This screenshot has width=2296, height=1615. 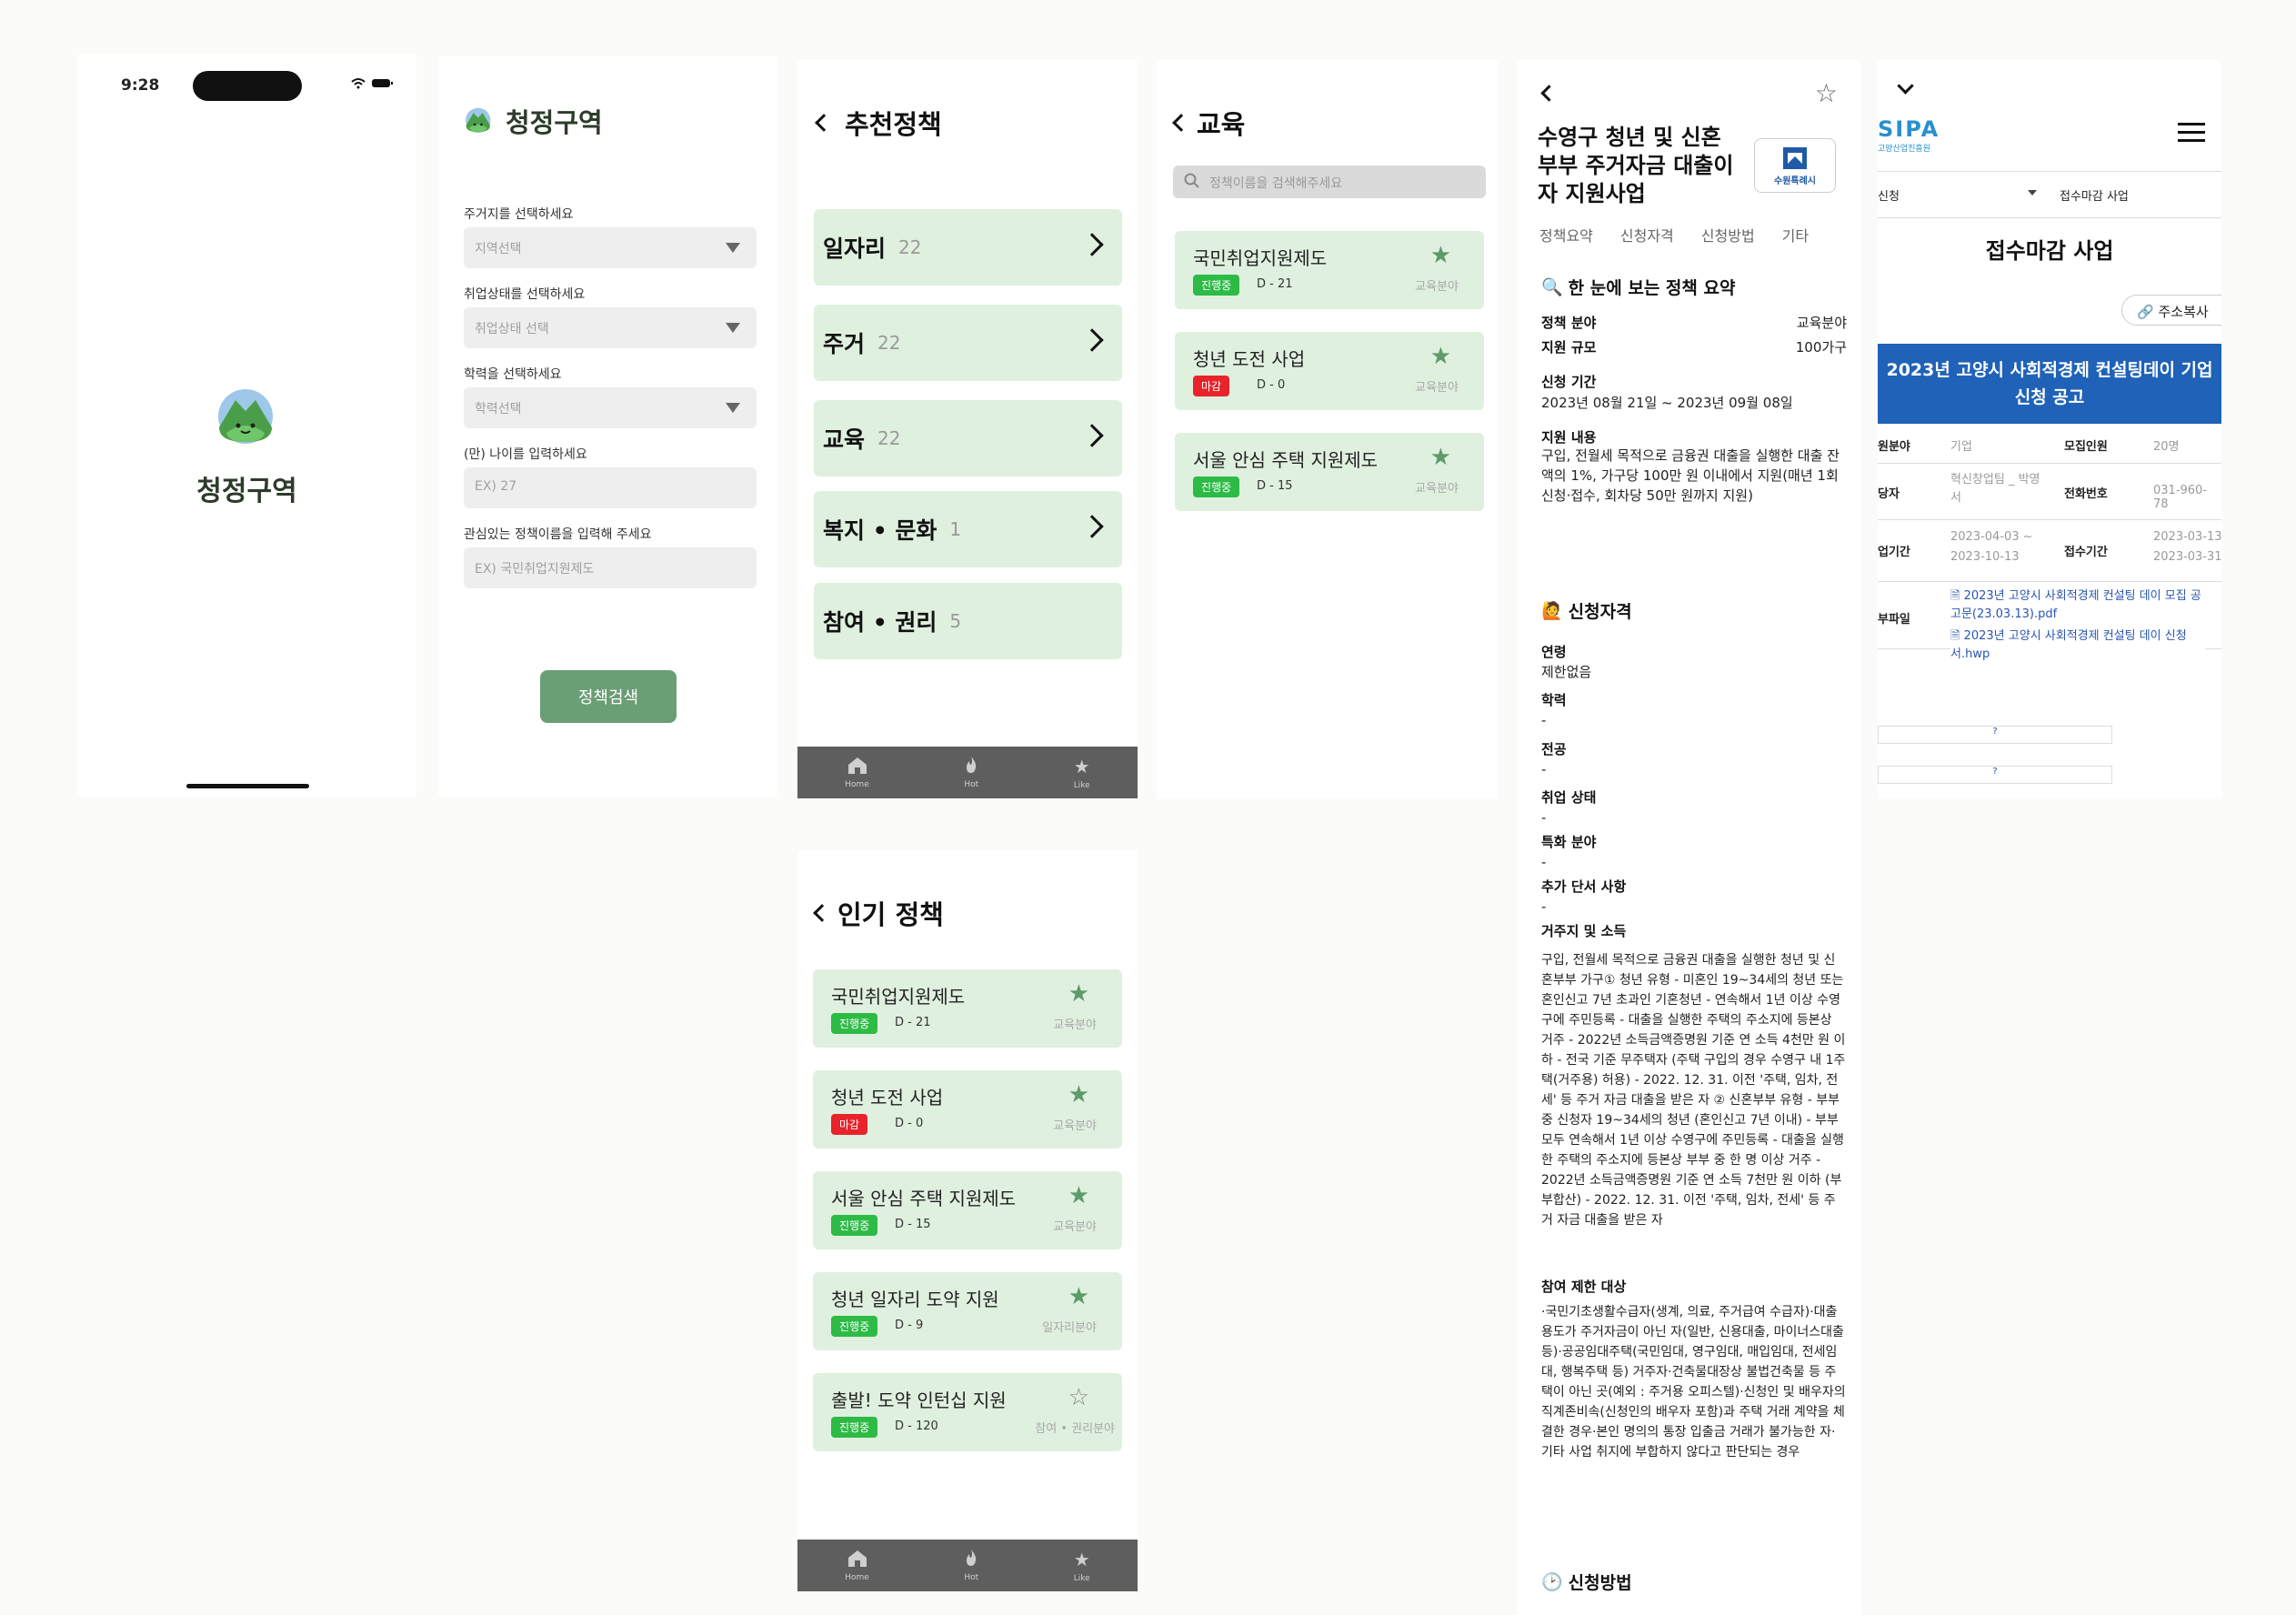 What do you see at coordinates (1249, 359) in the screenshot?
I see `policy-name: 청년 도전 사업` at bounding box center [1249, 359].